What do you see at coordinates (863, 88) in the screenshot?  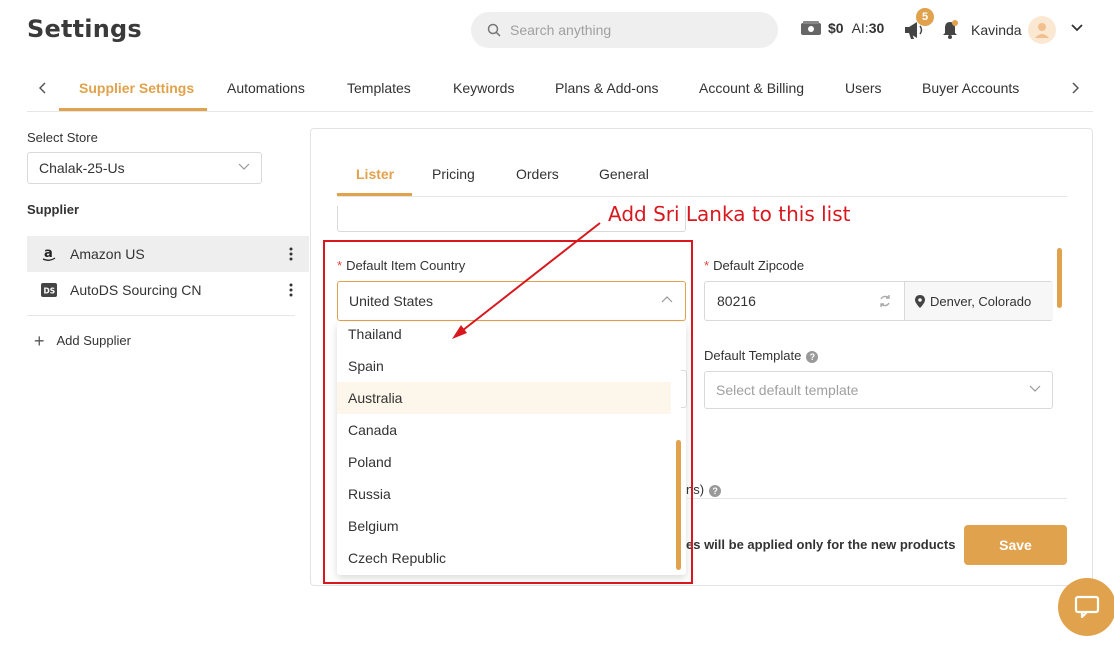 I see `tab-users: Users` at bounding box center [863, 88].